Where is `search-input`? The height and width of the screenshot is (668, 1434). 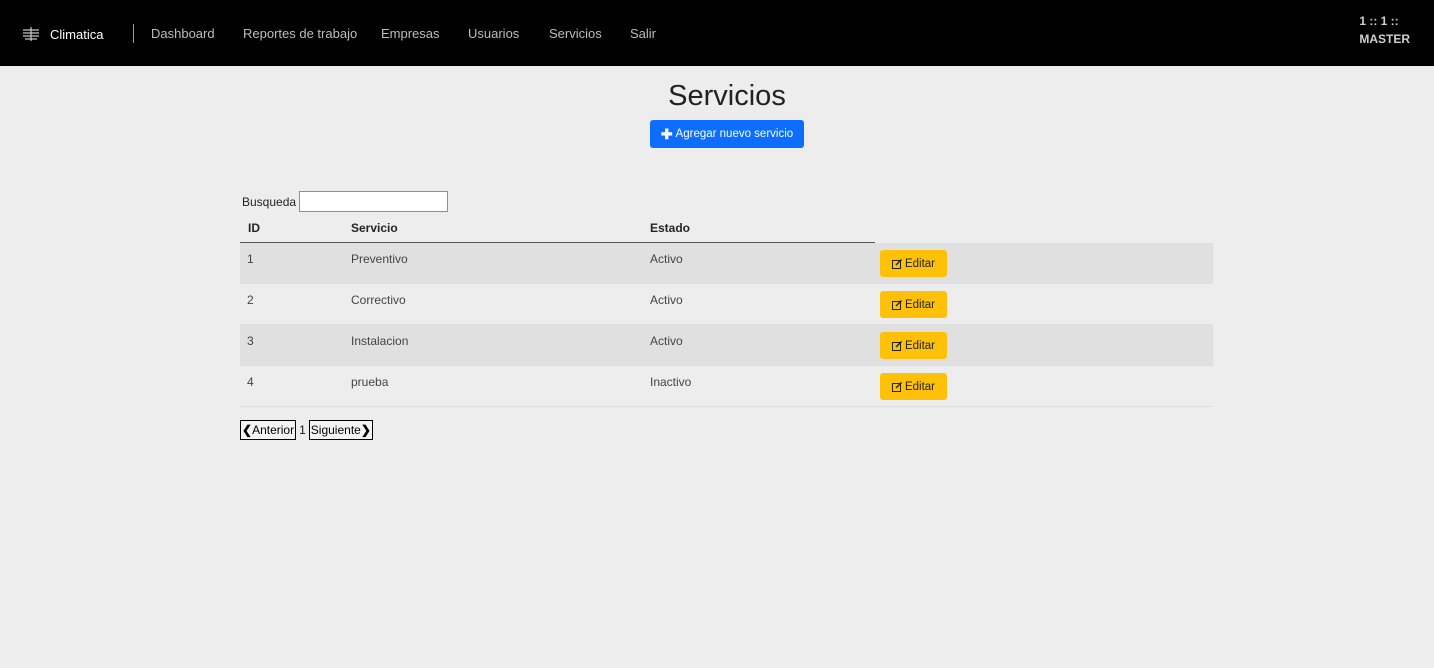
search-input is located at coordinates (373, 201).